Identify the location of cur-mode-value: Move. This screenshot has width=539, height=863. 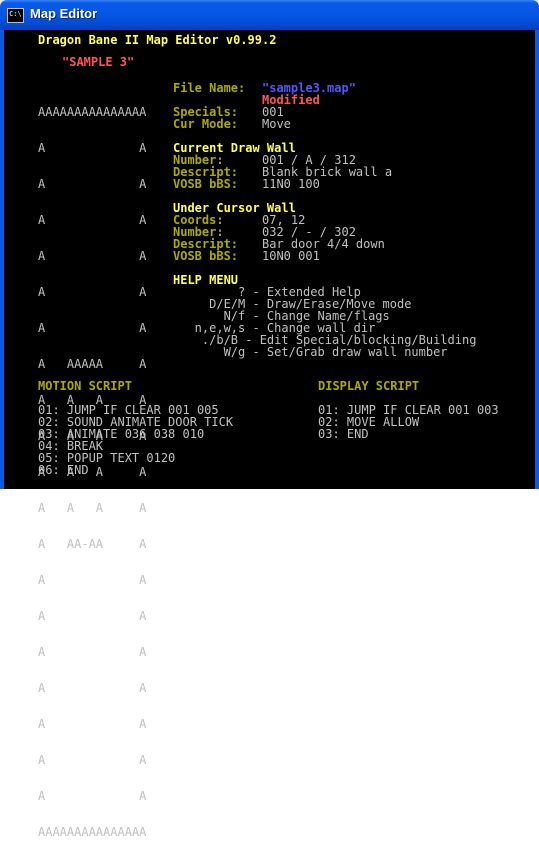
(276, 124).